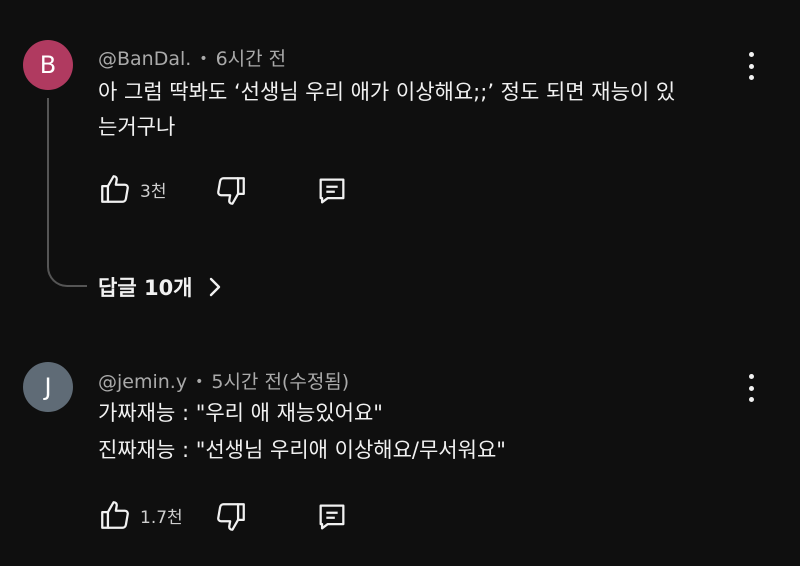  Describe the element at coordinates (192, 57) in the screenshot. I see `comment-meta: @BanDal. • 6시간 전` at that location.